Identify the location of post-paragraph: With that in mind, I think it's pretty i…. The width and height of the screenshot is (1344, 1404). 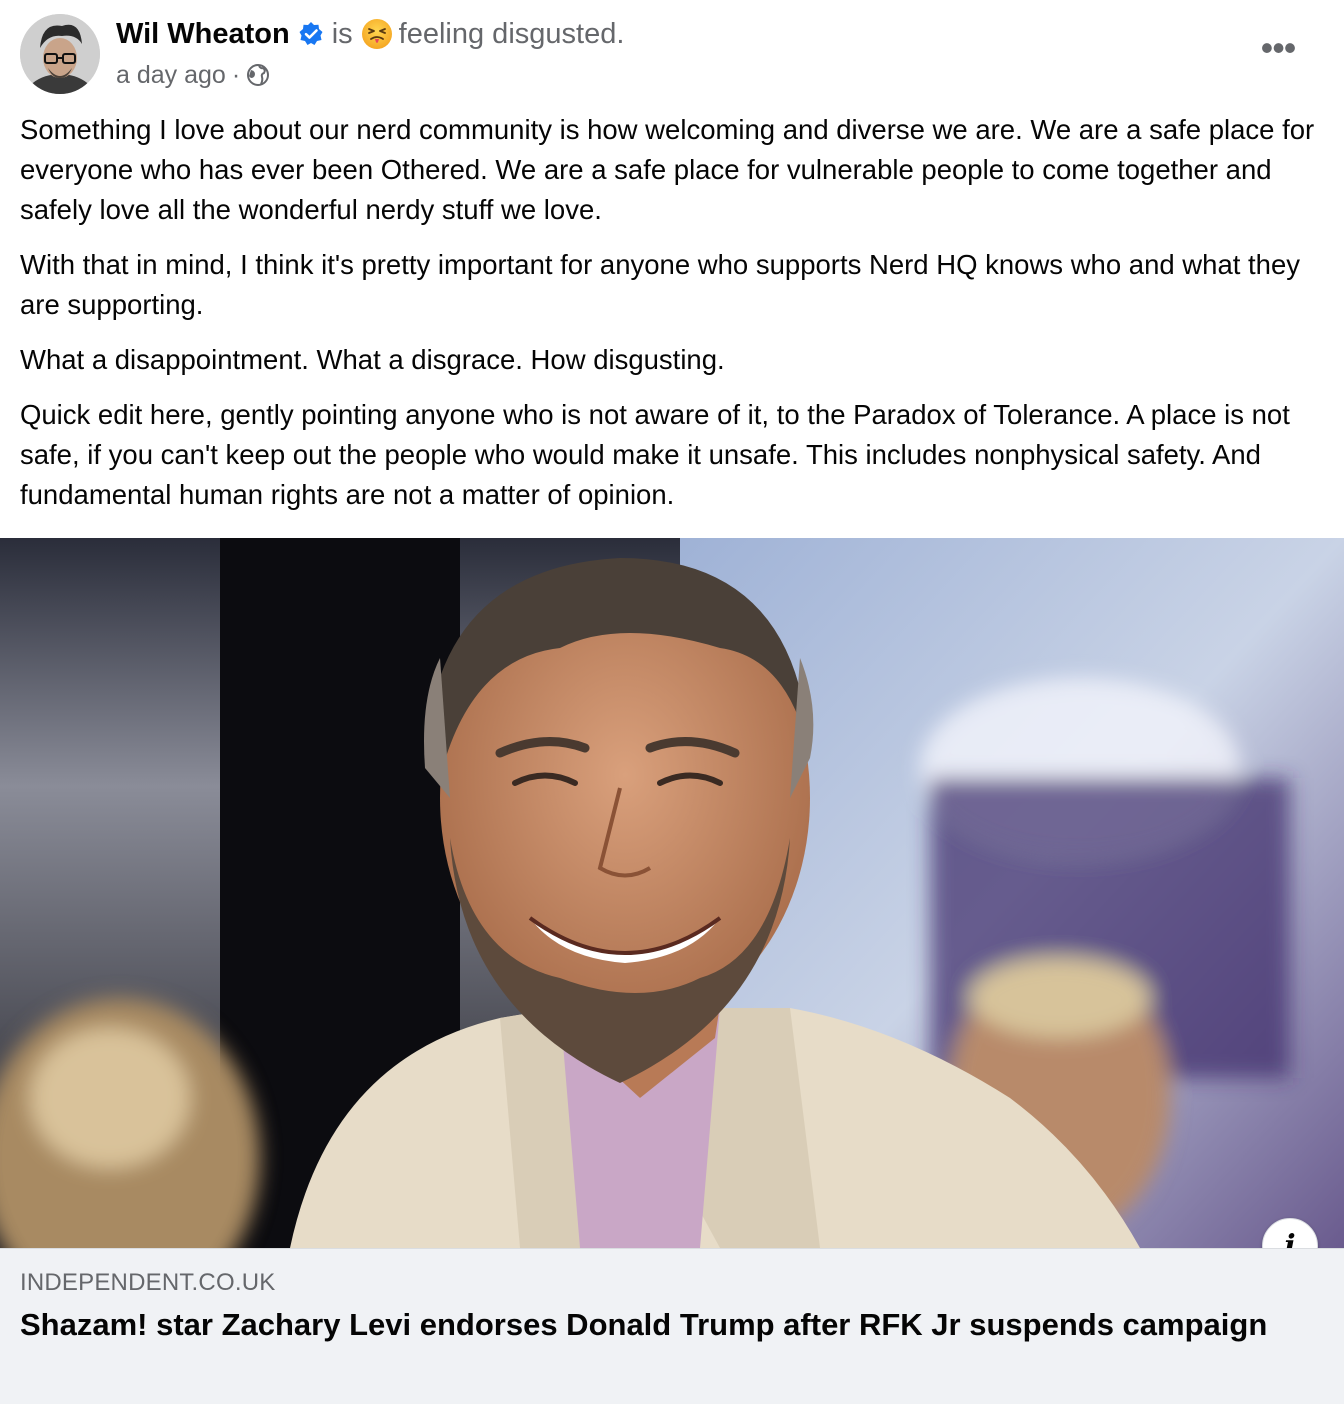
(660, 284).